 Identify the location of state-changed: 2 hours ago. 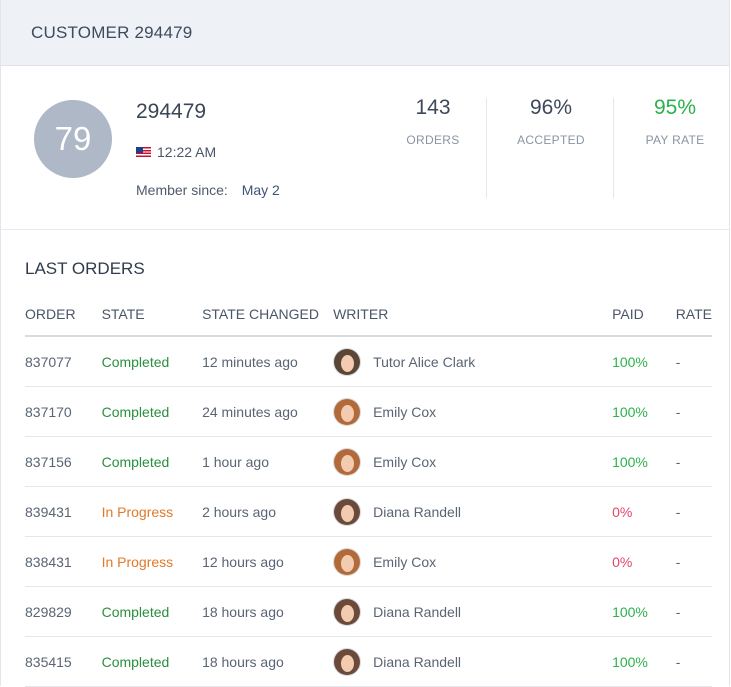
(268, 511).